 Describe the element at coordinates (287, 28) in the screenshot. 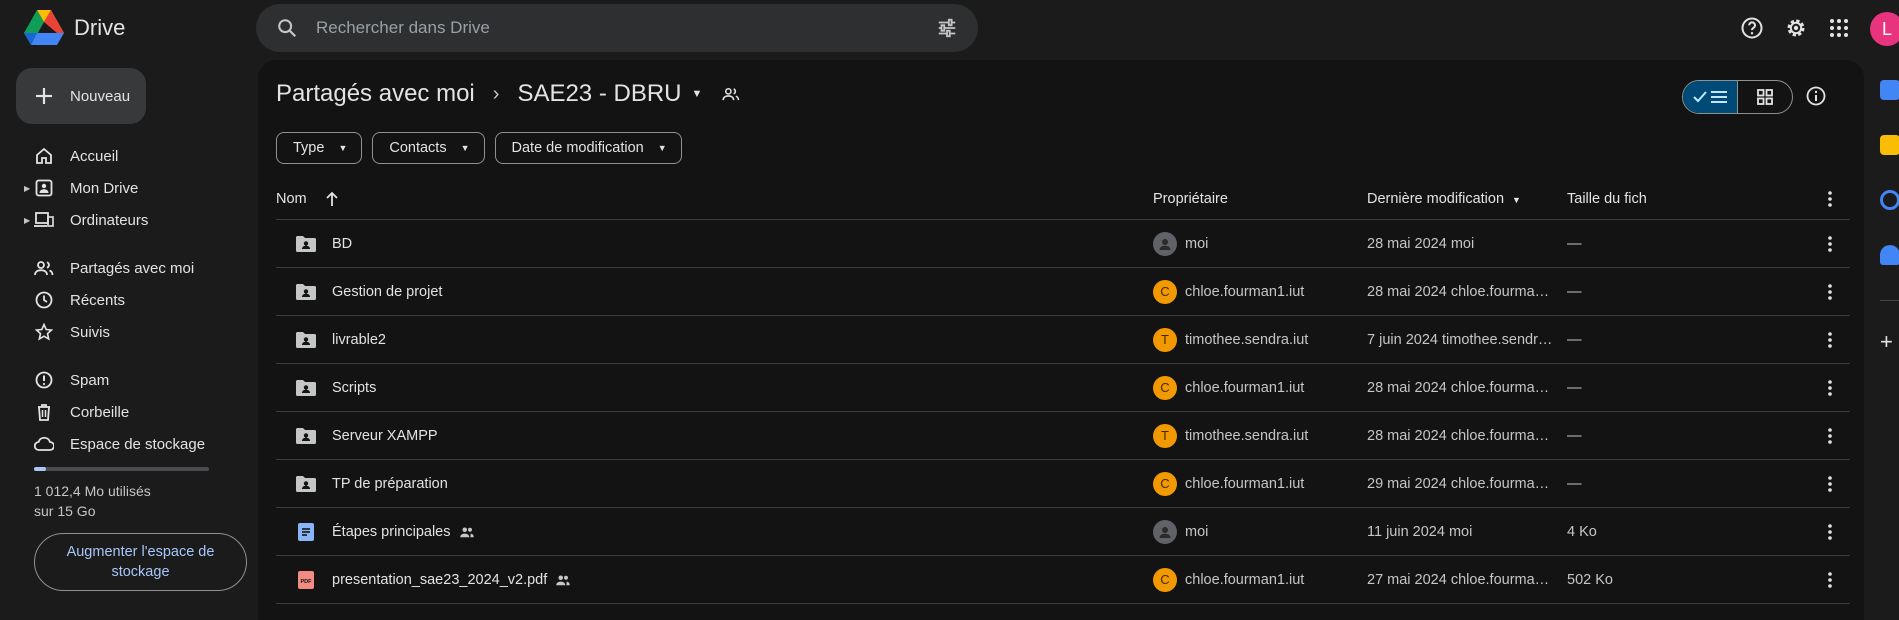

I see `search-icon` at that location.